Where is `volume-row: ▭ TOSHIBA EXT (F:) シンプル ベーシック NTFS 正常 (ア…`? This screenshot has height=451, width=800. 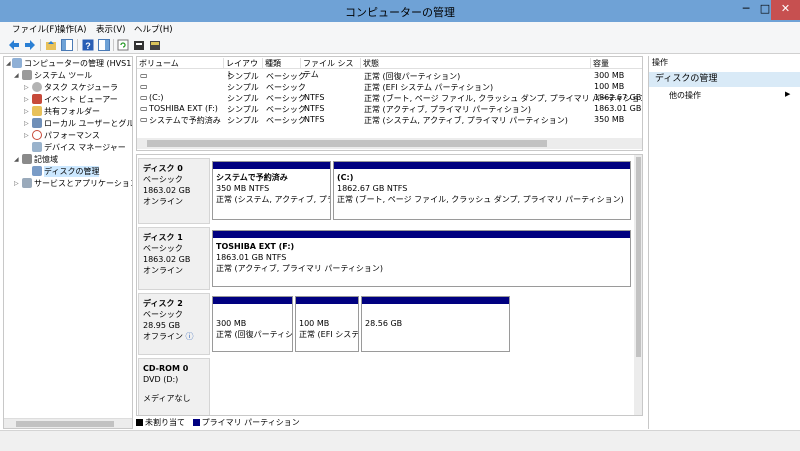
volume-row: ▭ TOSHIBA EXT (F:) シンプル ベーシック NTFS 正常 (ア… is located at coordinates (389, 108).